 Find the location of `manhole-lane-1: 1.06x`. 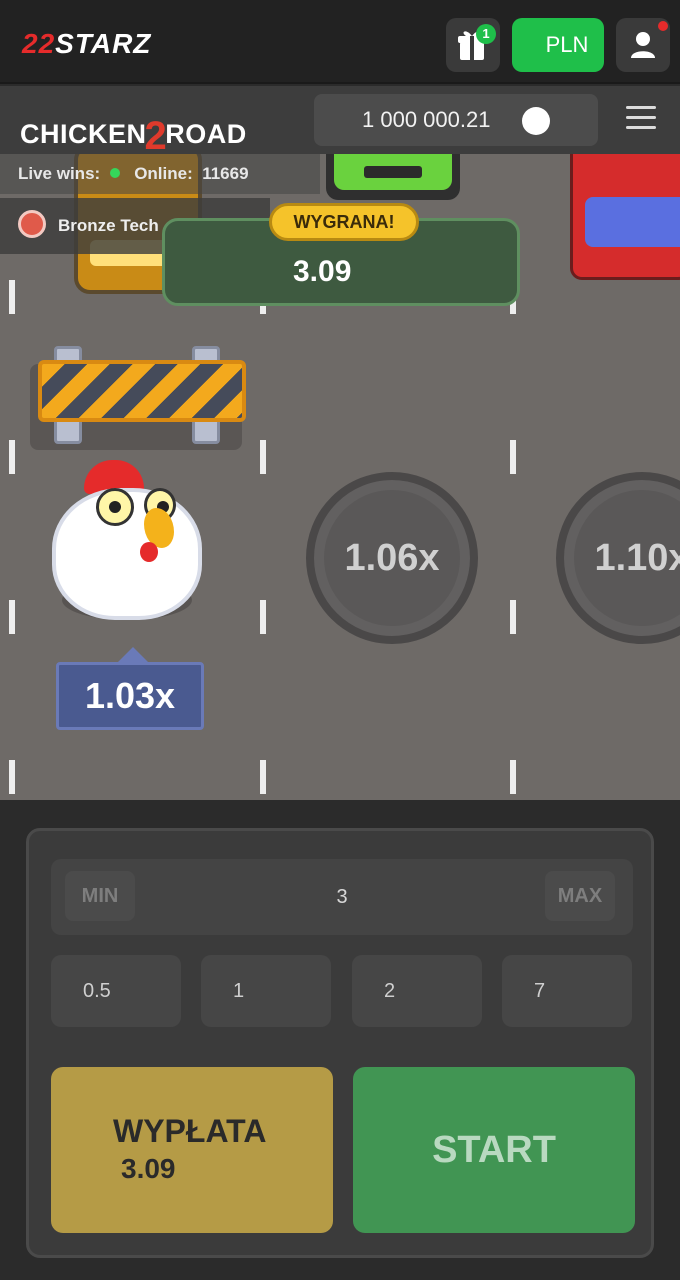

manhole-lane-1: 1.06x is located at coordinates (392, 558).